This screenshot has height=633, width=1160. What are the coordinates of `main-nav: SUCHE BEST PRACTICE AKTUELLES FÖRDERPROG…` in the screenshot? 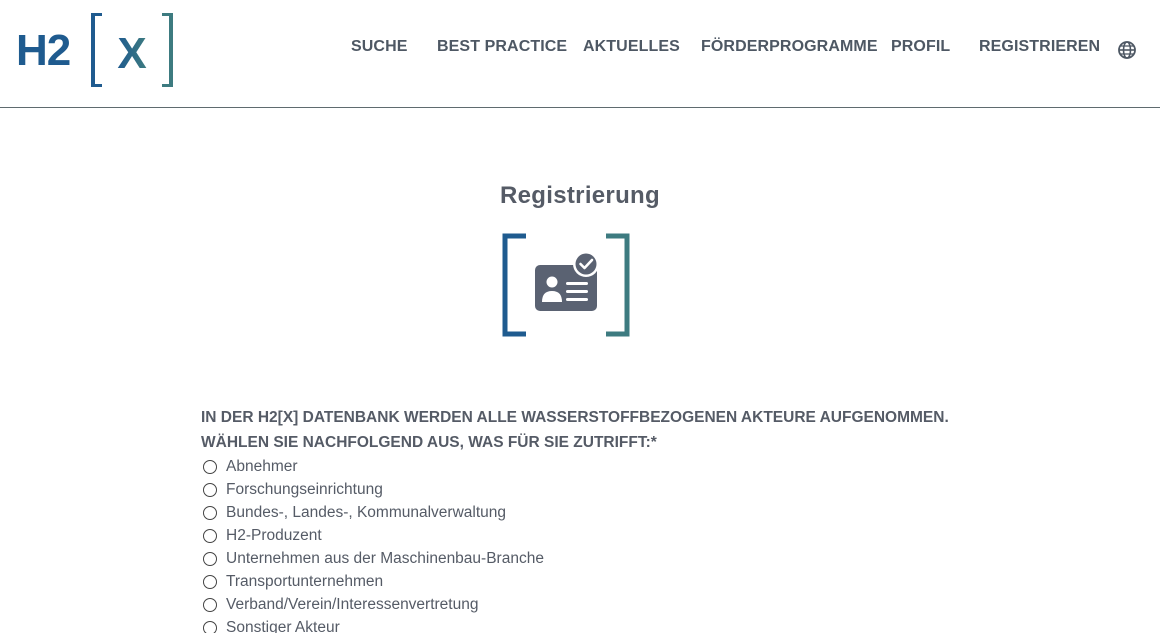 It's located at (580, 50).